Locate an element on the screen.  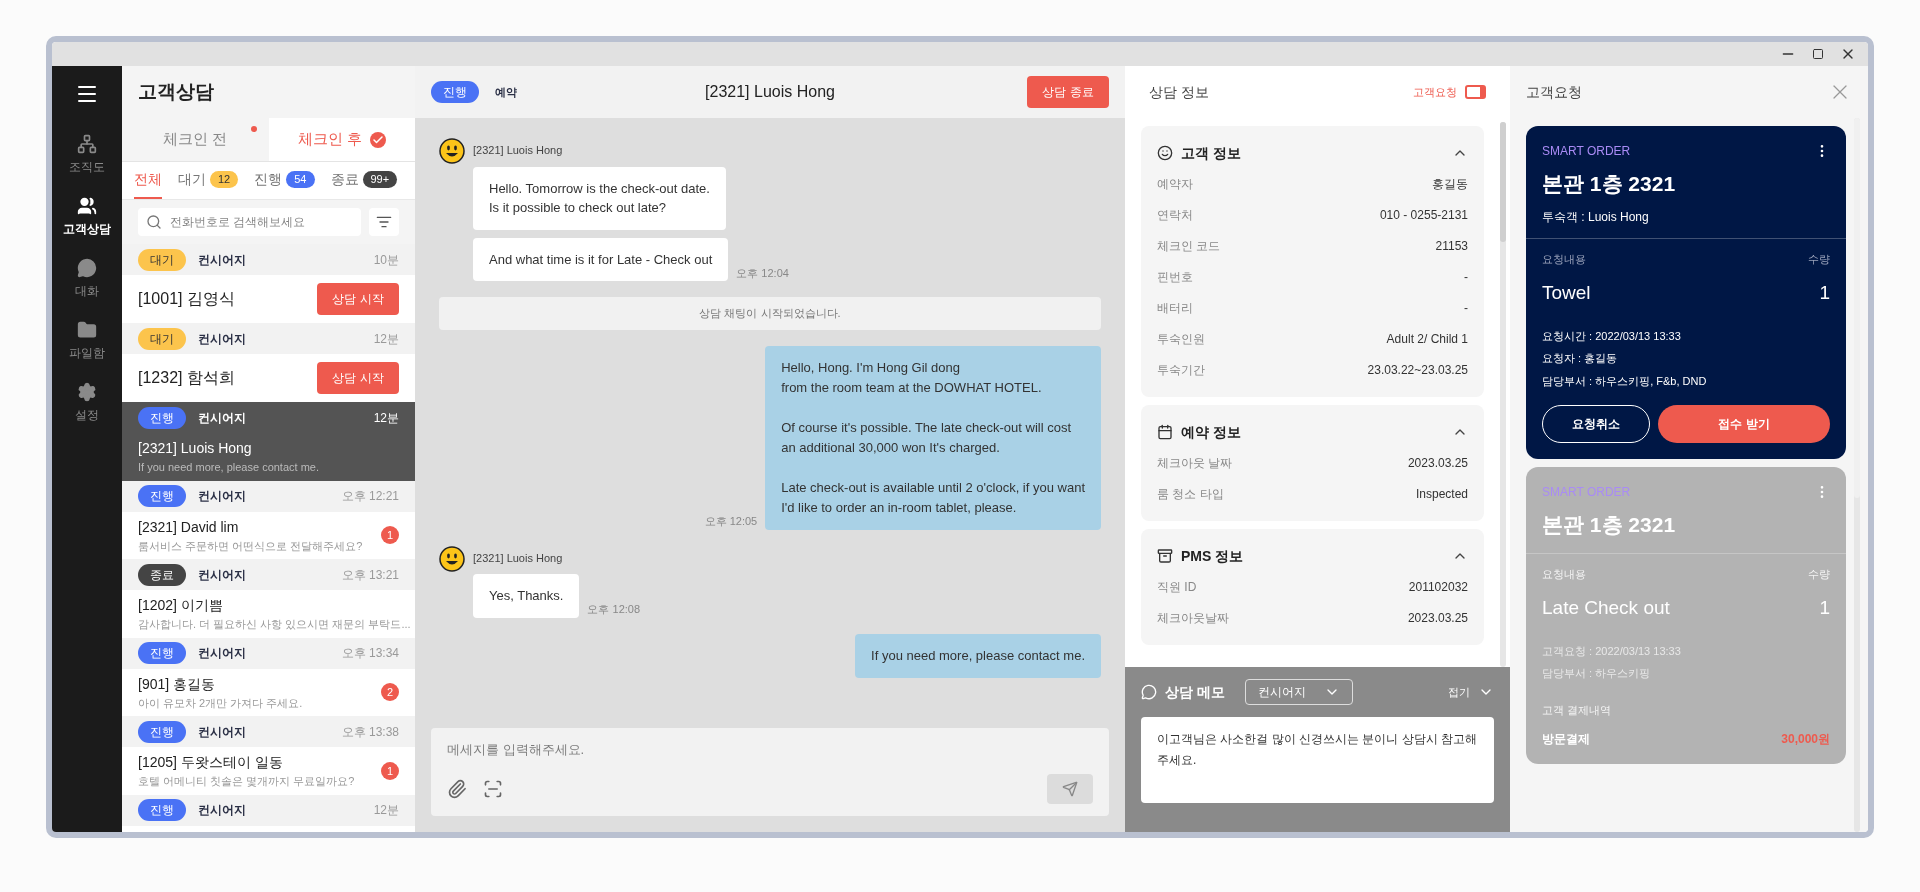
filter-button is located at coordinates (384, 222).